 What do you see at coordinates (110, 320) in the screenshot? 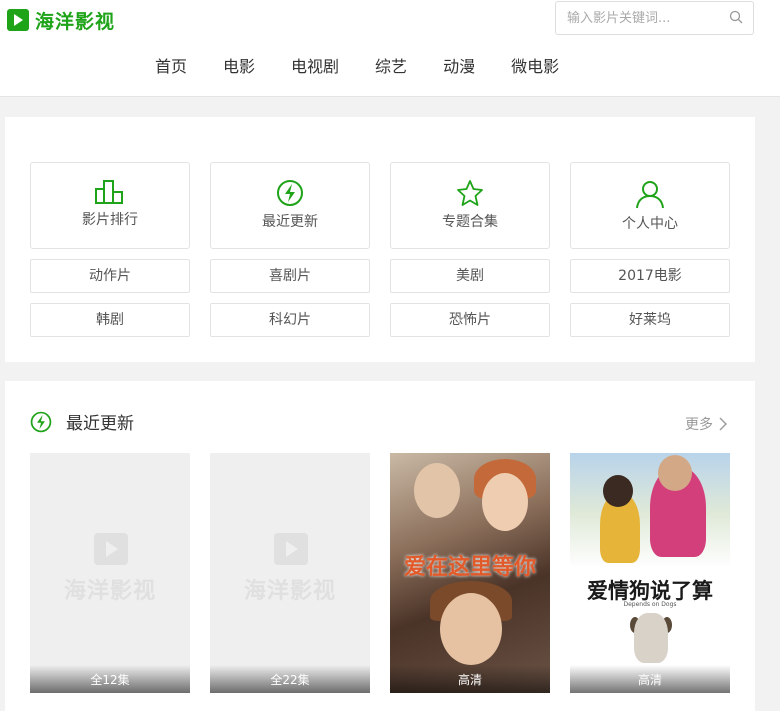
I see `category-korean-drama: 韩剧` at bounding box center [110, 320].